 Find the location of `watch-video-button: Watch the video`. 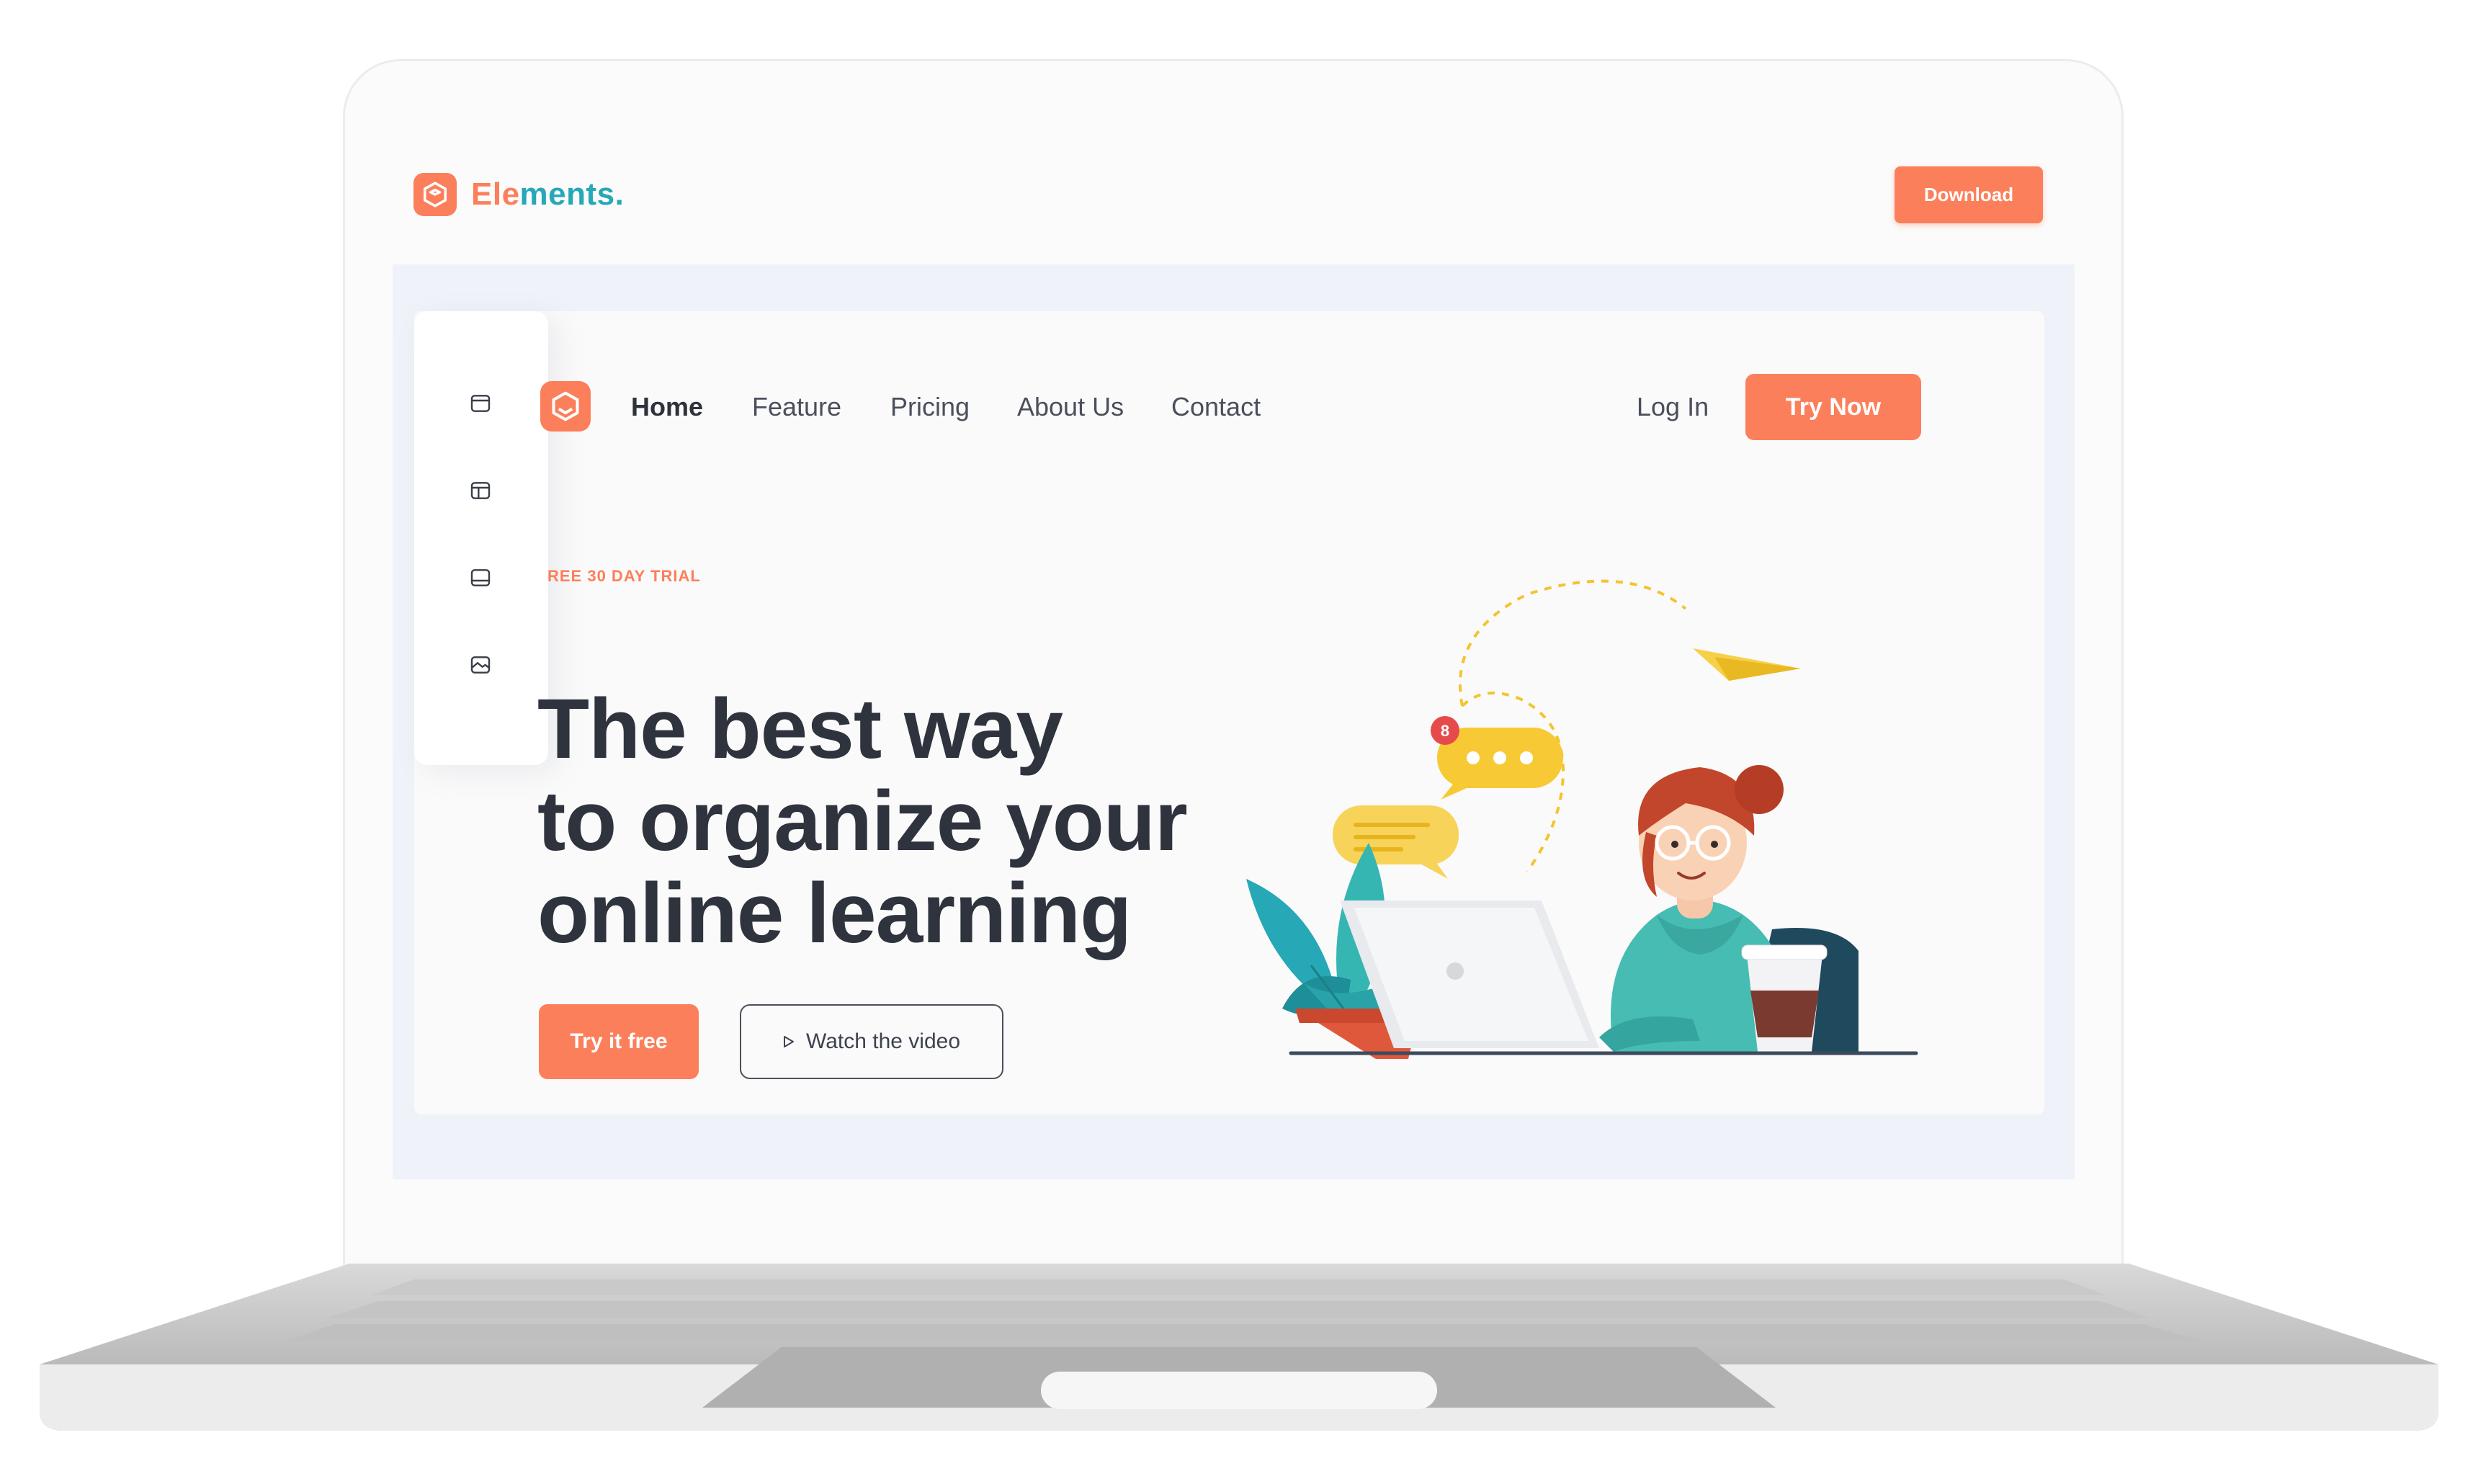

watch-video-button: Watch the video is located at coordinates (872, 1041).